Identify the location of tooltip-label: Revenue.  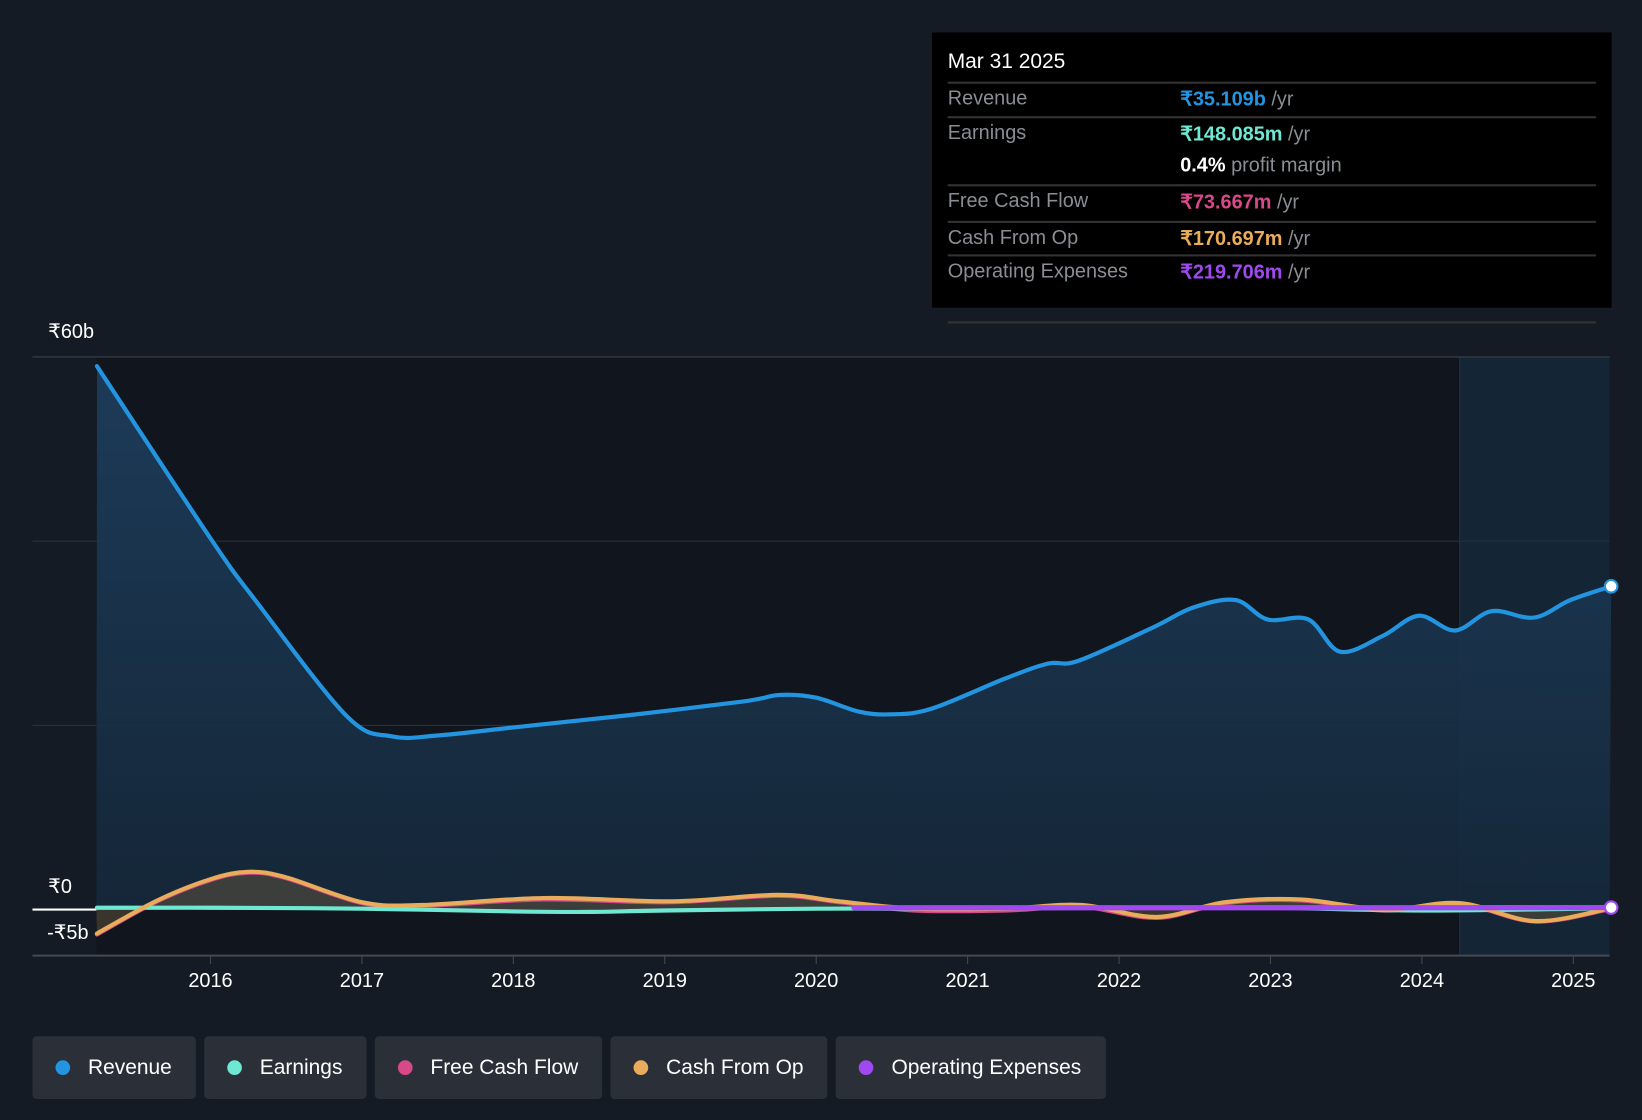
(987, 98).